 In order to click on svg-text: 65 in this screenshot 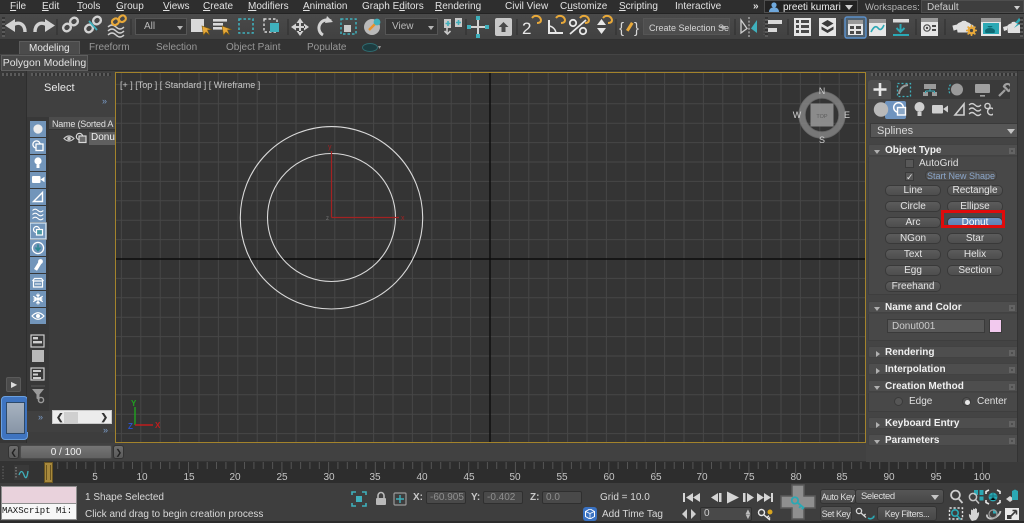, I will do `click(656, 477)`.